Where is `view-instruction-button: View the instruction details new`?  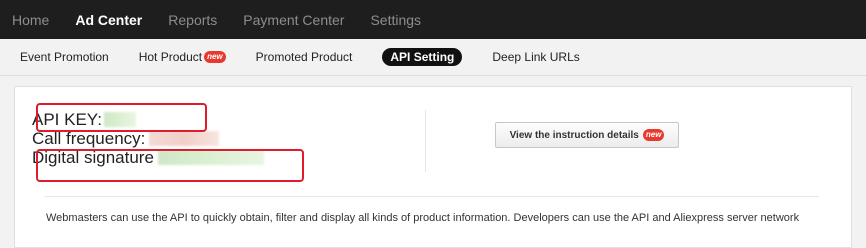 view-instruction-button: View the instruction details new is located at coordinates (587, 135).